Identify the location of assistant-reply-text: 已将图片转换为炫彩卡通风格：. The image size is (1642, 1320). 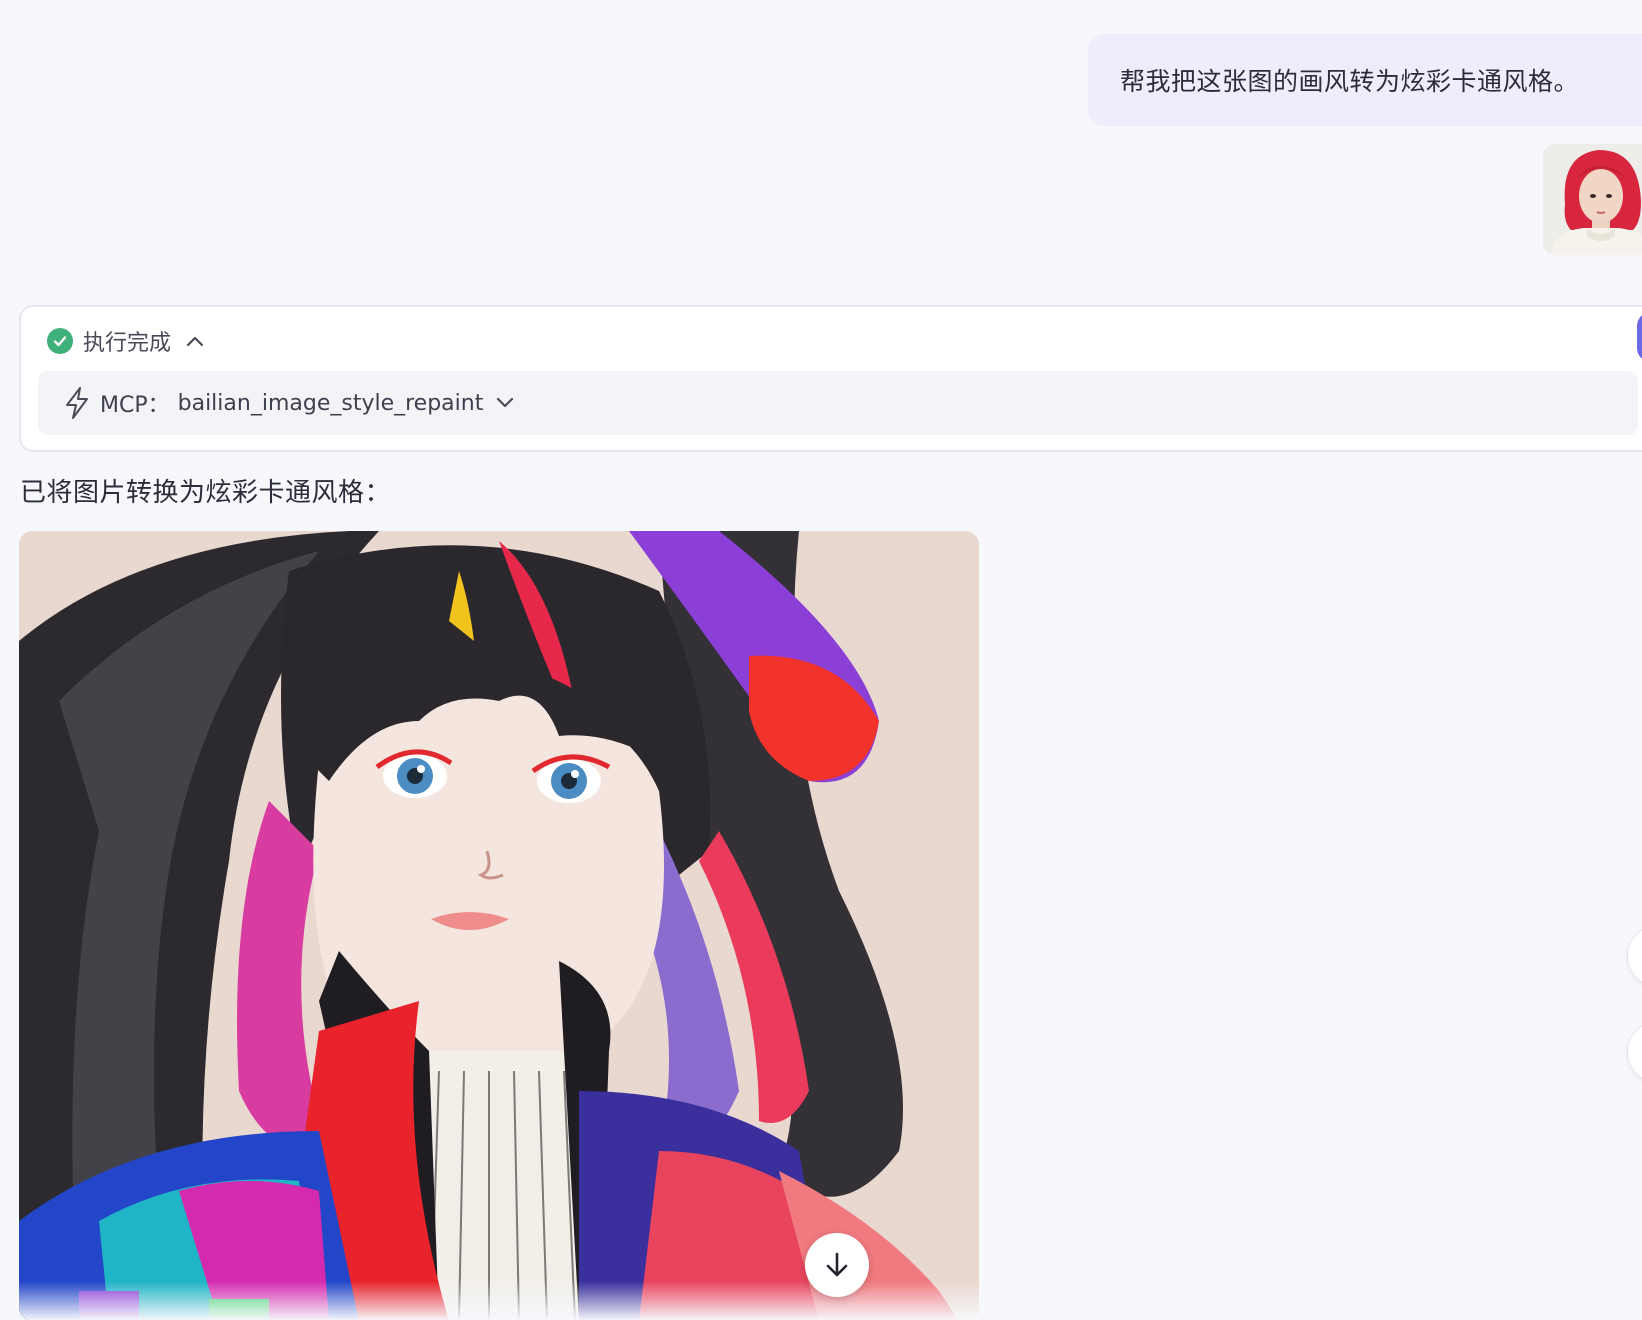
(206, 493).